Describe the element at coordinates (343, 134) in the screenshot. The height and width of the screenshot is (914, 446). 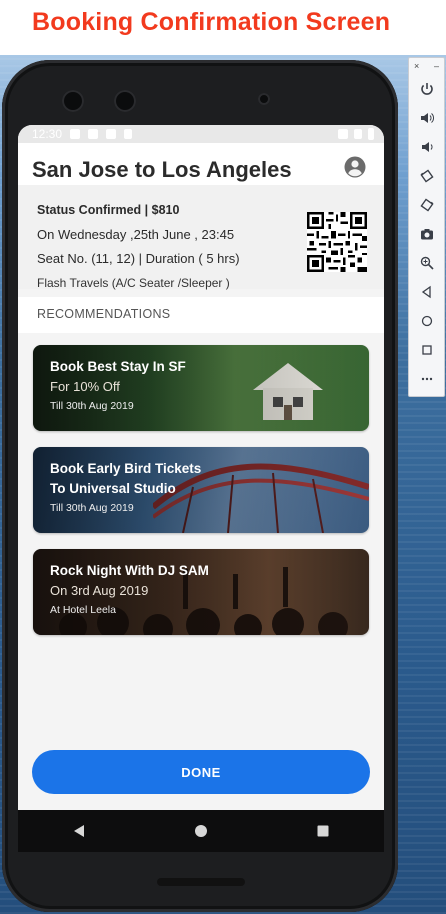
I see `wifi-icon` at that location.